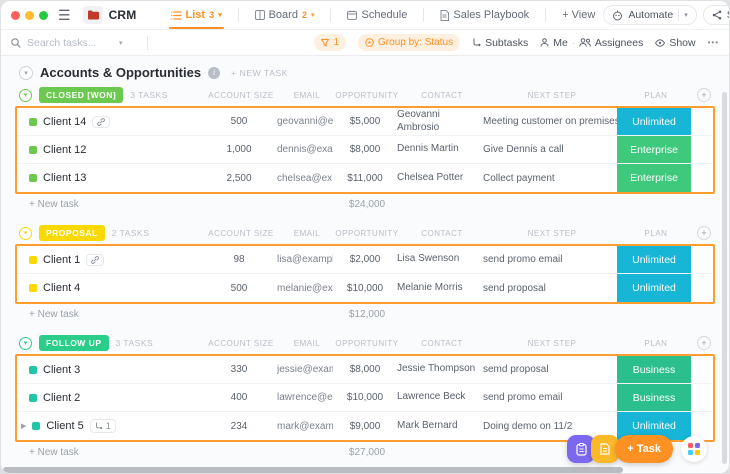 This screenshot has width=730, height=474. I want to click on apps-launcher-button, so click(694, 449).